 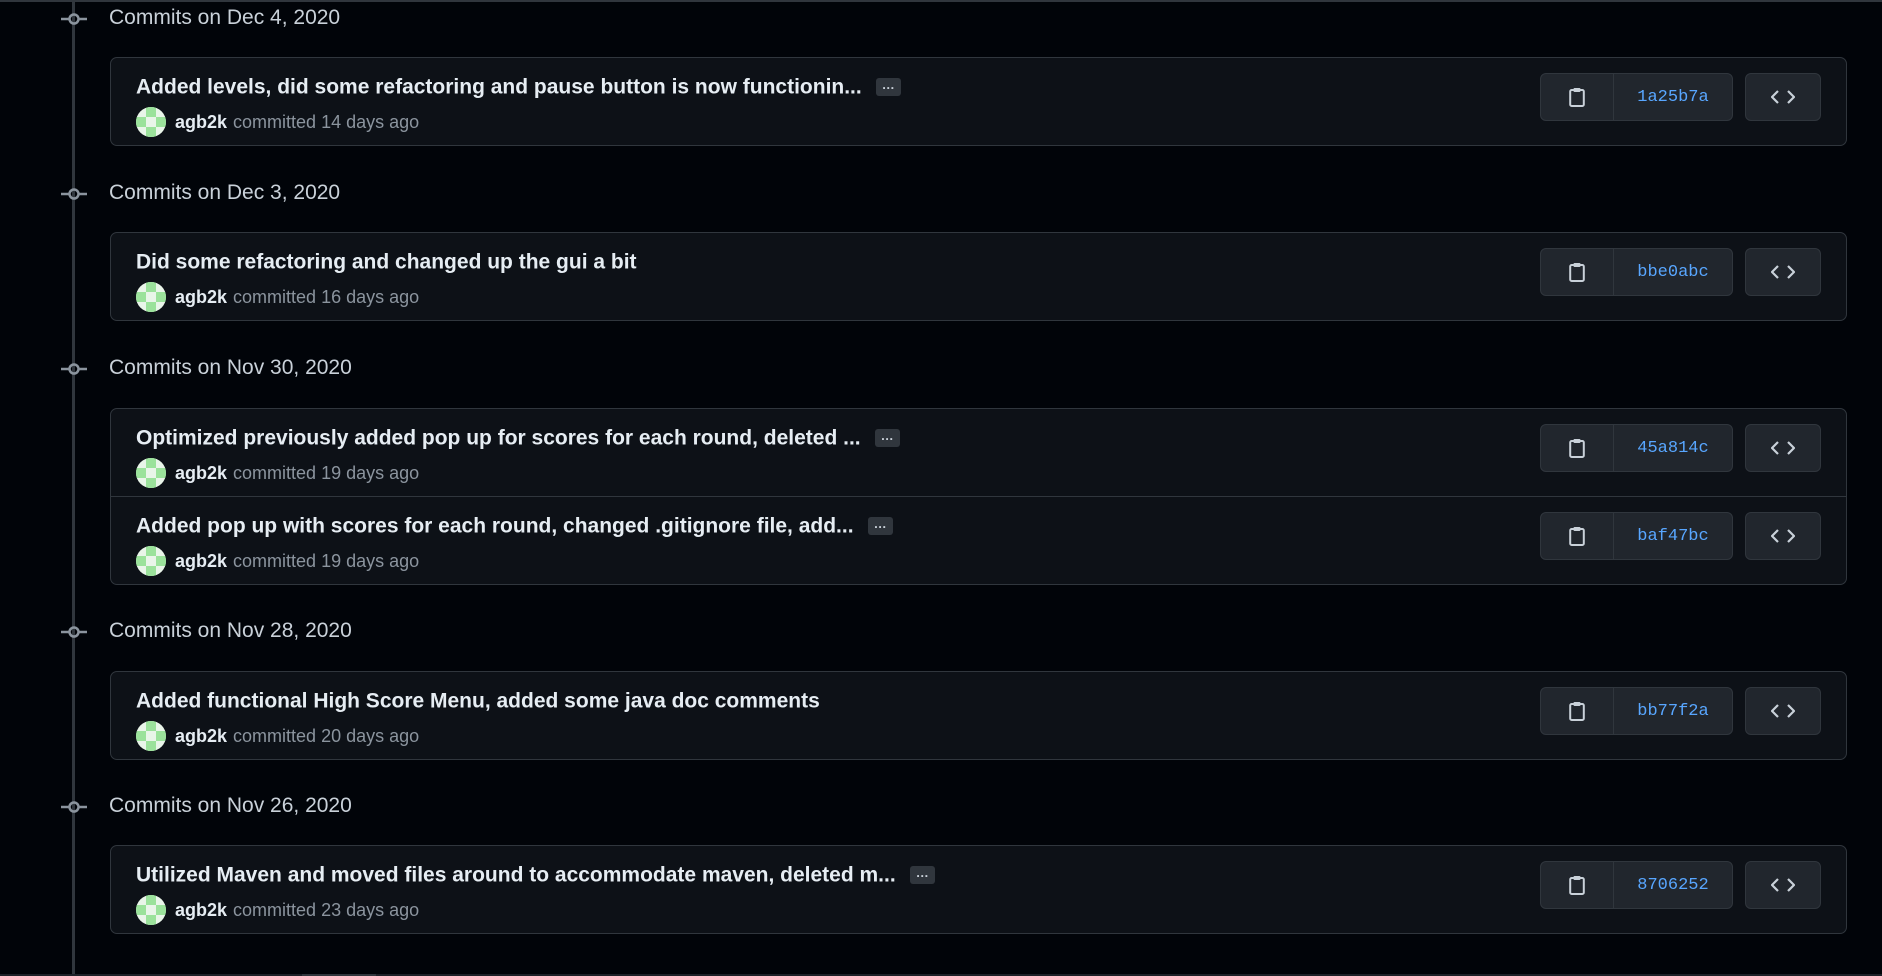 What do you see at coordinates (225, 192) in the screenshot?
I see `commit-group-date: Commits on Dec 3, 2020` at bounding box center [225, 192].